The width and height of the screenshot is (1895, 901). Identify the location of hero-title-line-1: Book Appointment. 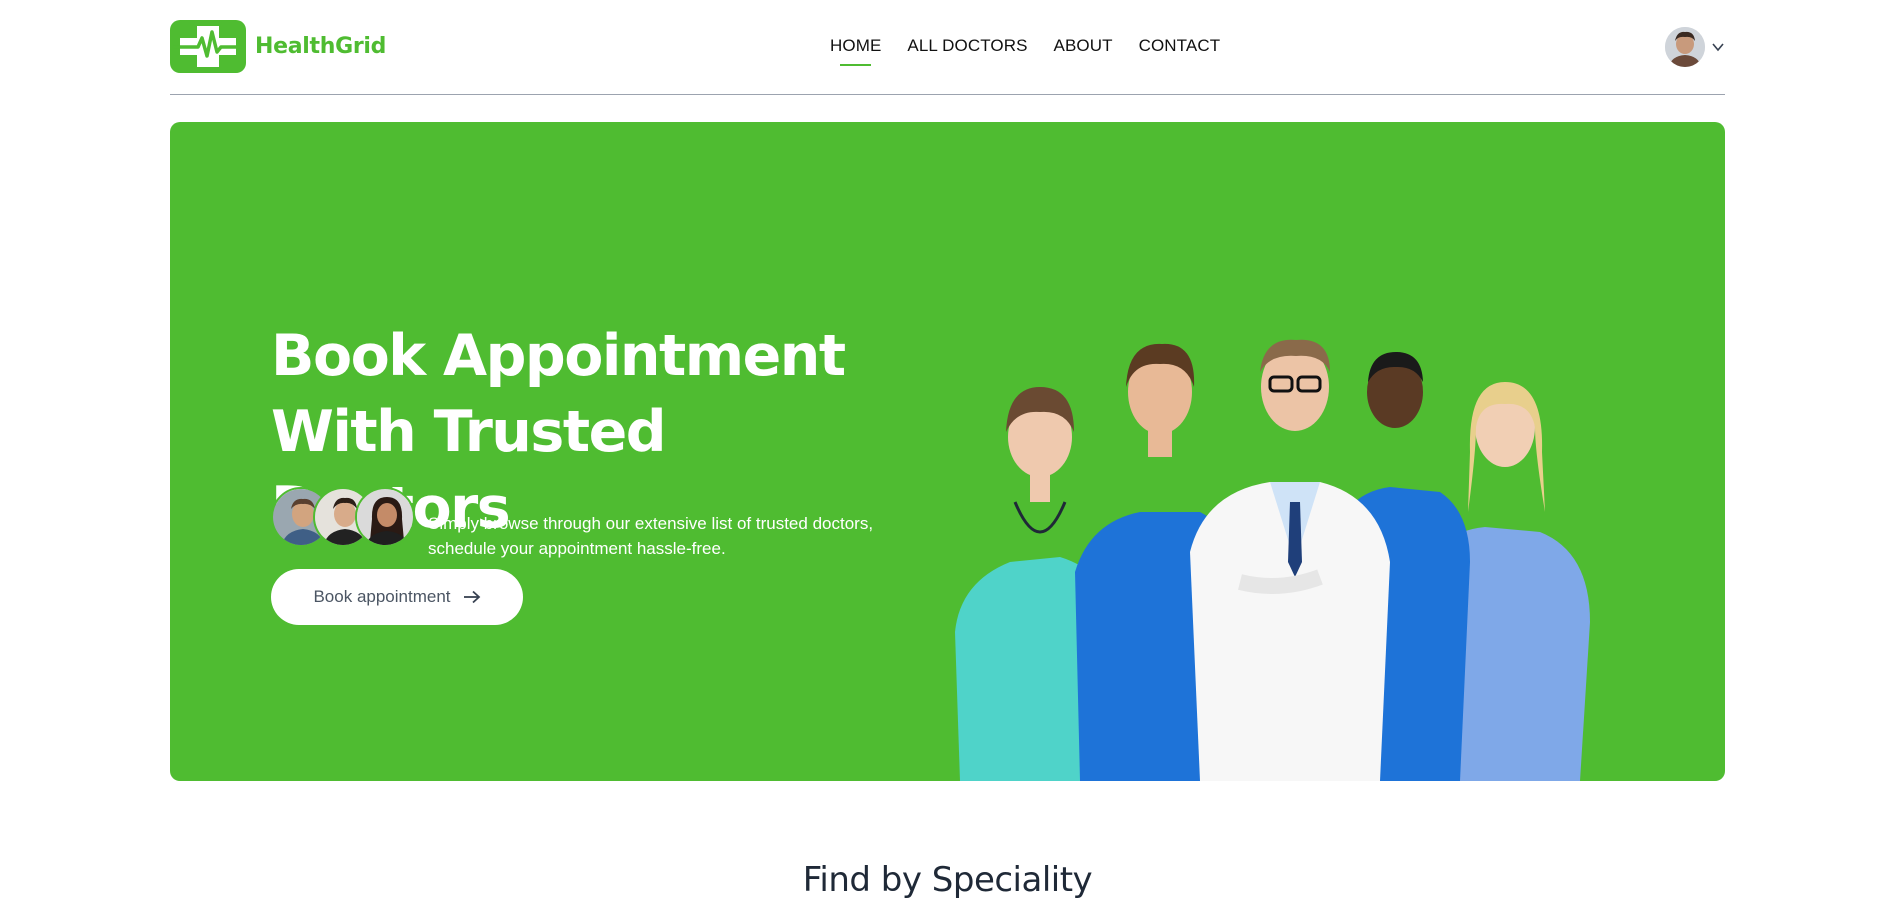
(558, 356).